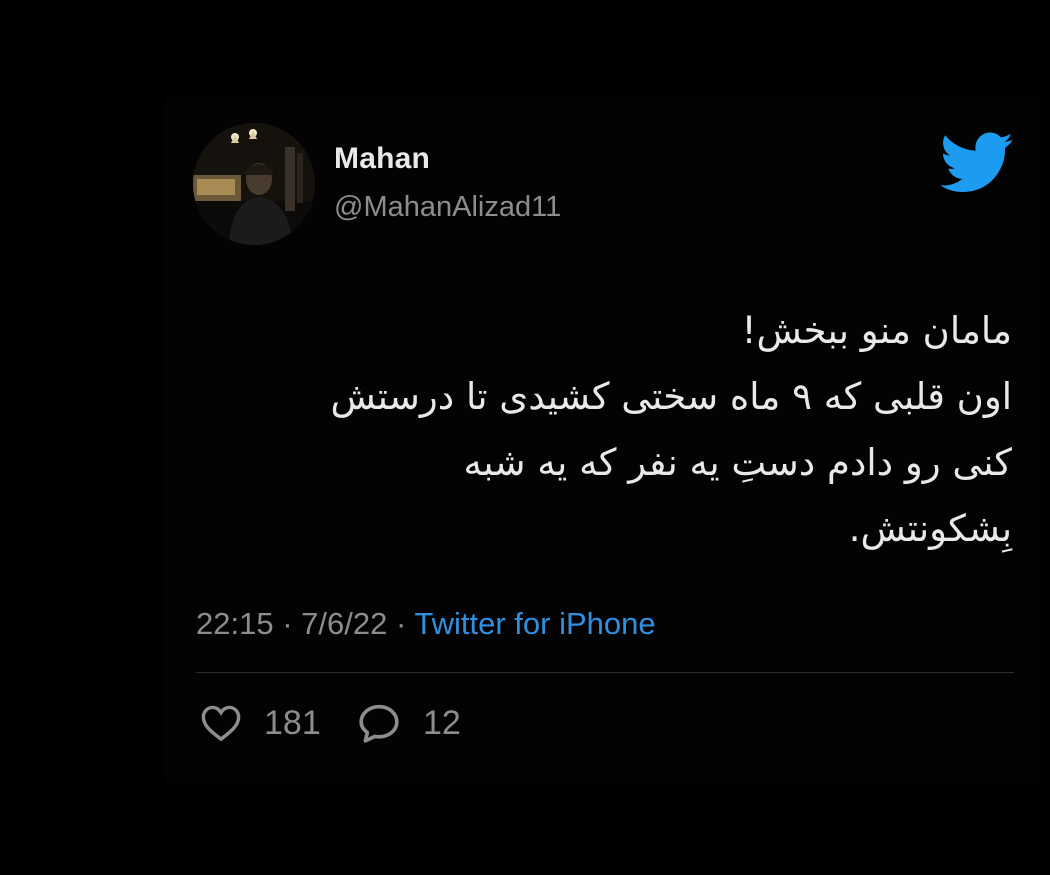 The height and width of the screenshot is (875, 1050). I want to click on tweet-line: اون قلبی که ۹ ماه سختی کشیدی تا درستش, so click(671, 396).